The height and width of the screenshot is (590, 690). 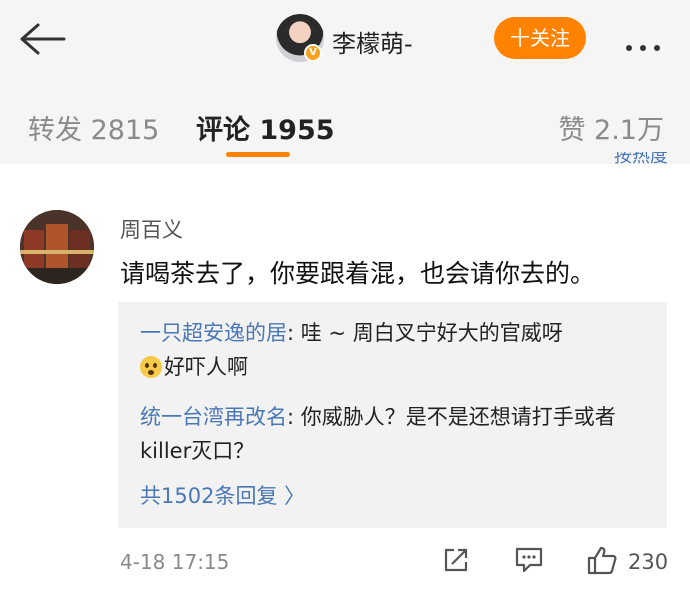 I want to click on author-name: 李檬萌-, so click(x=372, y=41).